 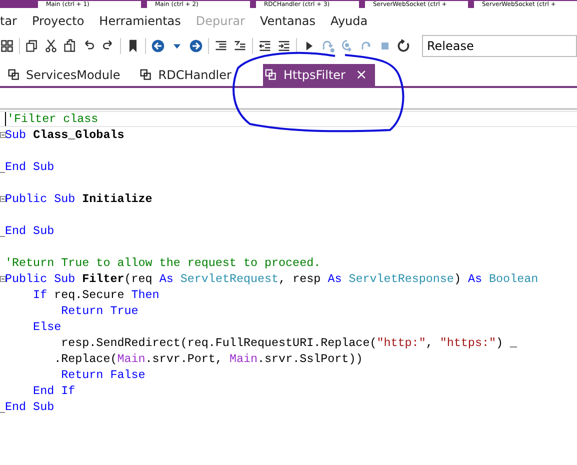 What do you see at coordinates (240, 46) in the screenshot?
I see `comment-icon` at bounding box center [240, 46].